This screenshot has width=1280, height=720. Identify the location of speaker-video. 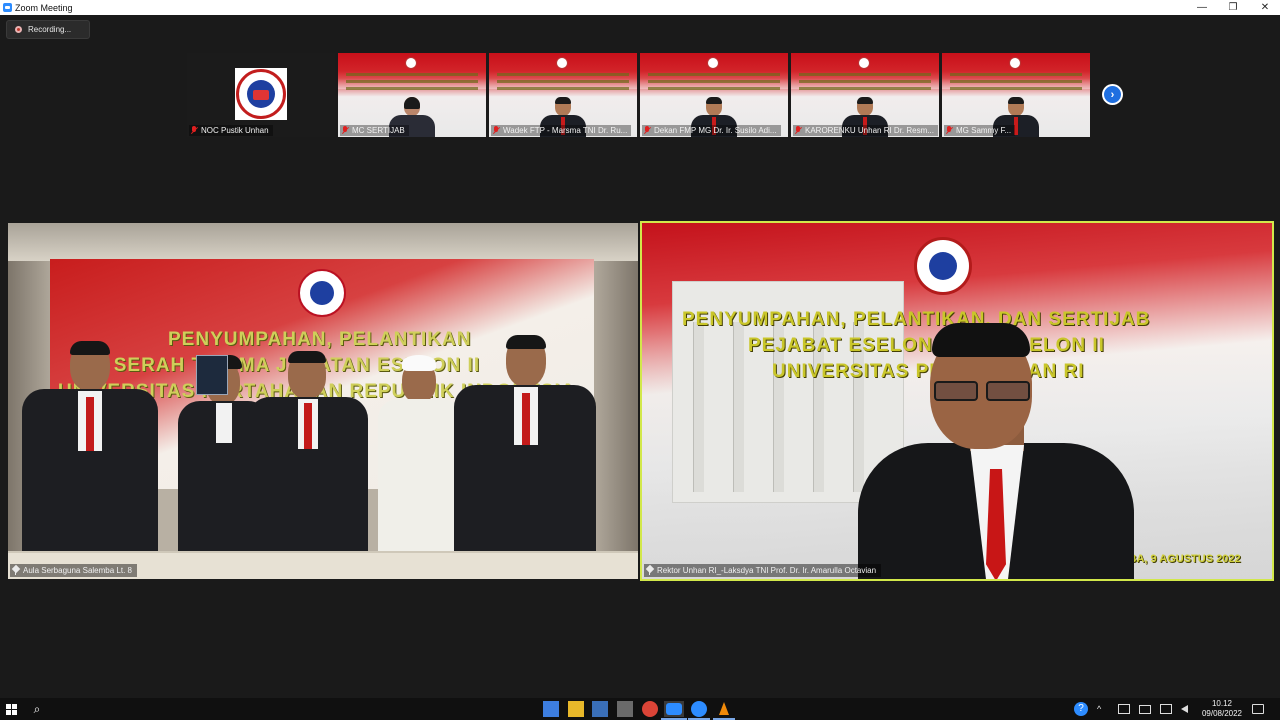
(996, 449).